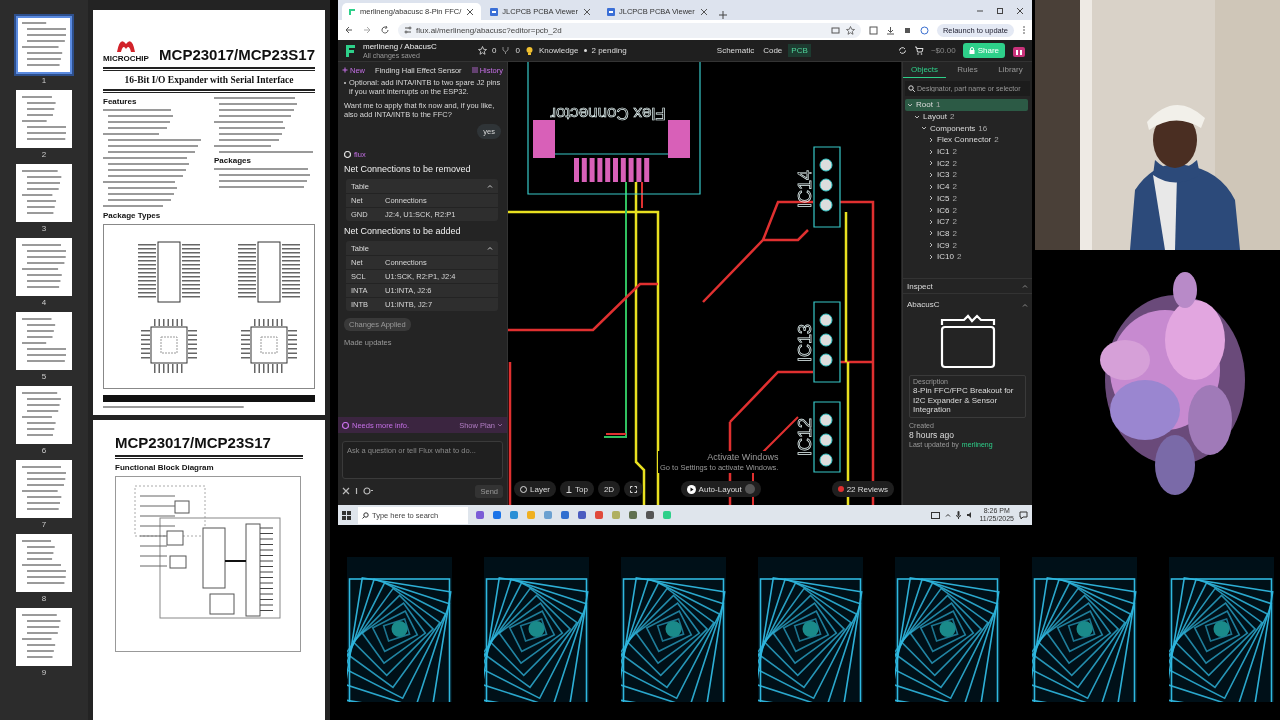 The image size is (1280, 720). Describe the element at coordinates (943, 187) in the screenshot. I see `tree-item-label: IC4` at that location.